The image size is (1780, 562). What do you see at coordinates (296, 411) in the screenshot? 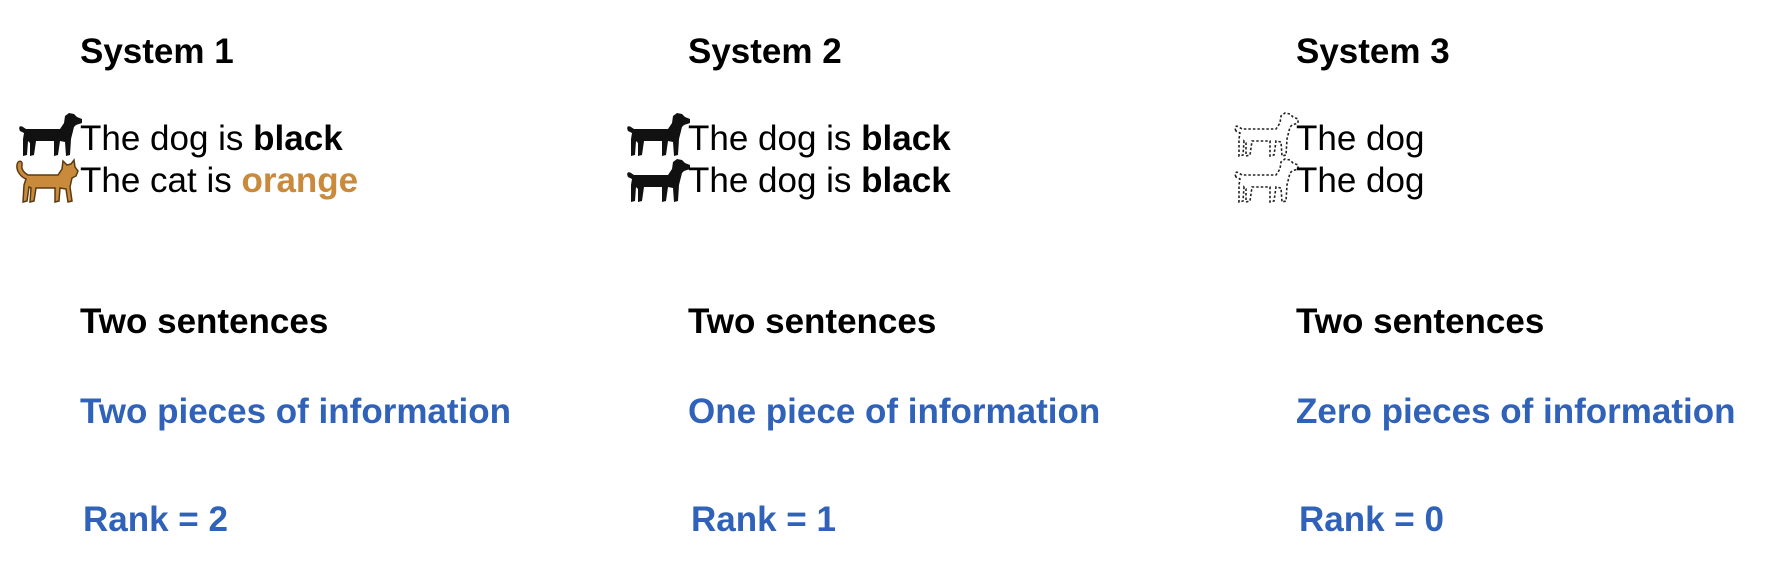
I see `information-count: Two pieces of information` at bounding box center [296, 411].